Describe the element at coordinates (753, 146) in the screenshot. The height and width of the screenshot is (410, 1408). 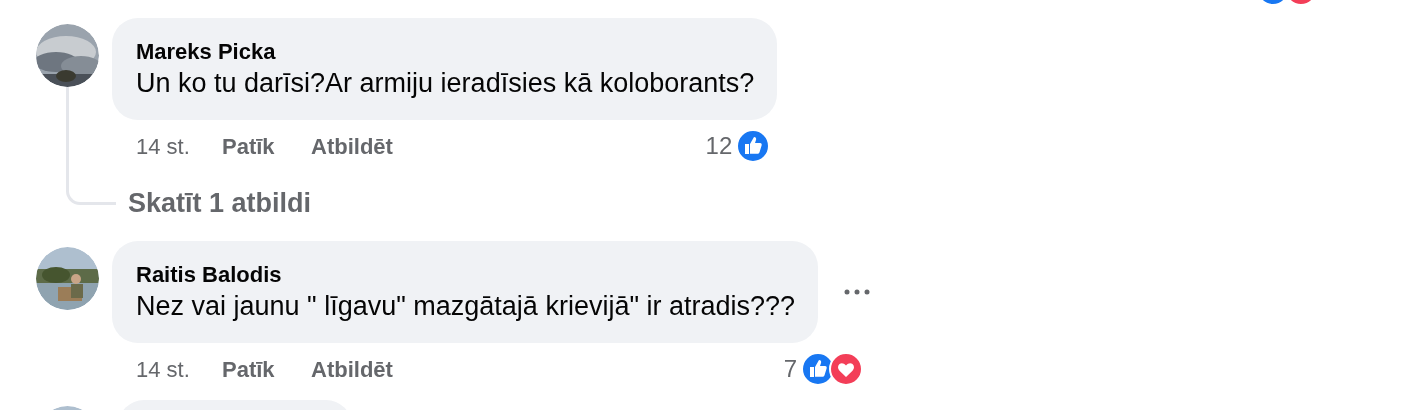
I see `thumbs-up-icon` at that location.